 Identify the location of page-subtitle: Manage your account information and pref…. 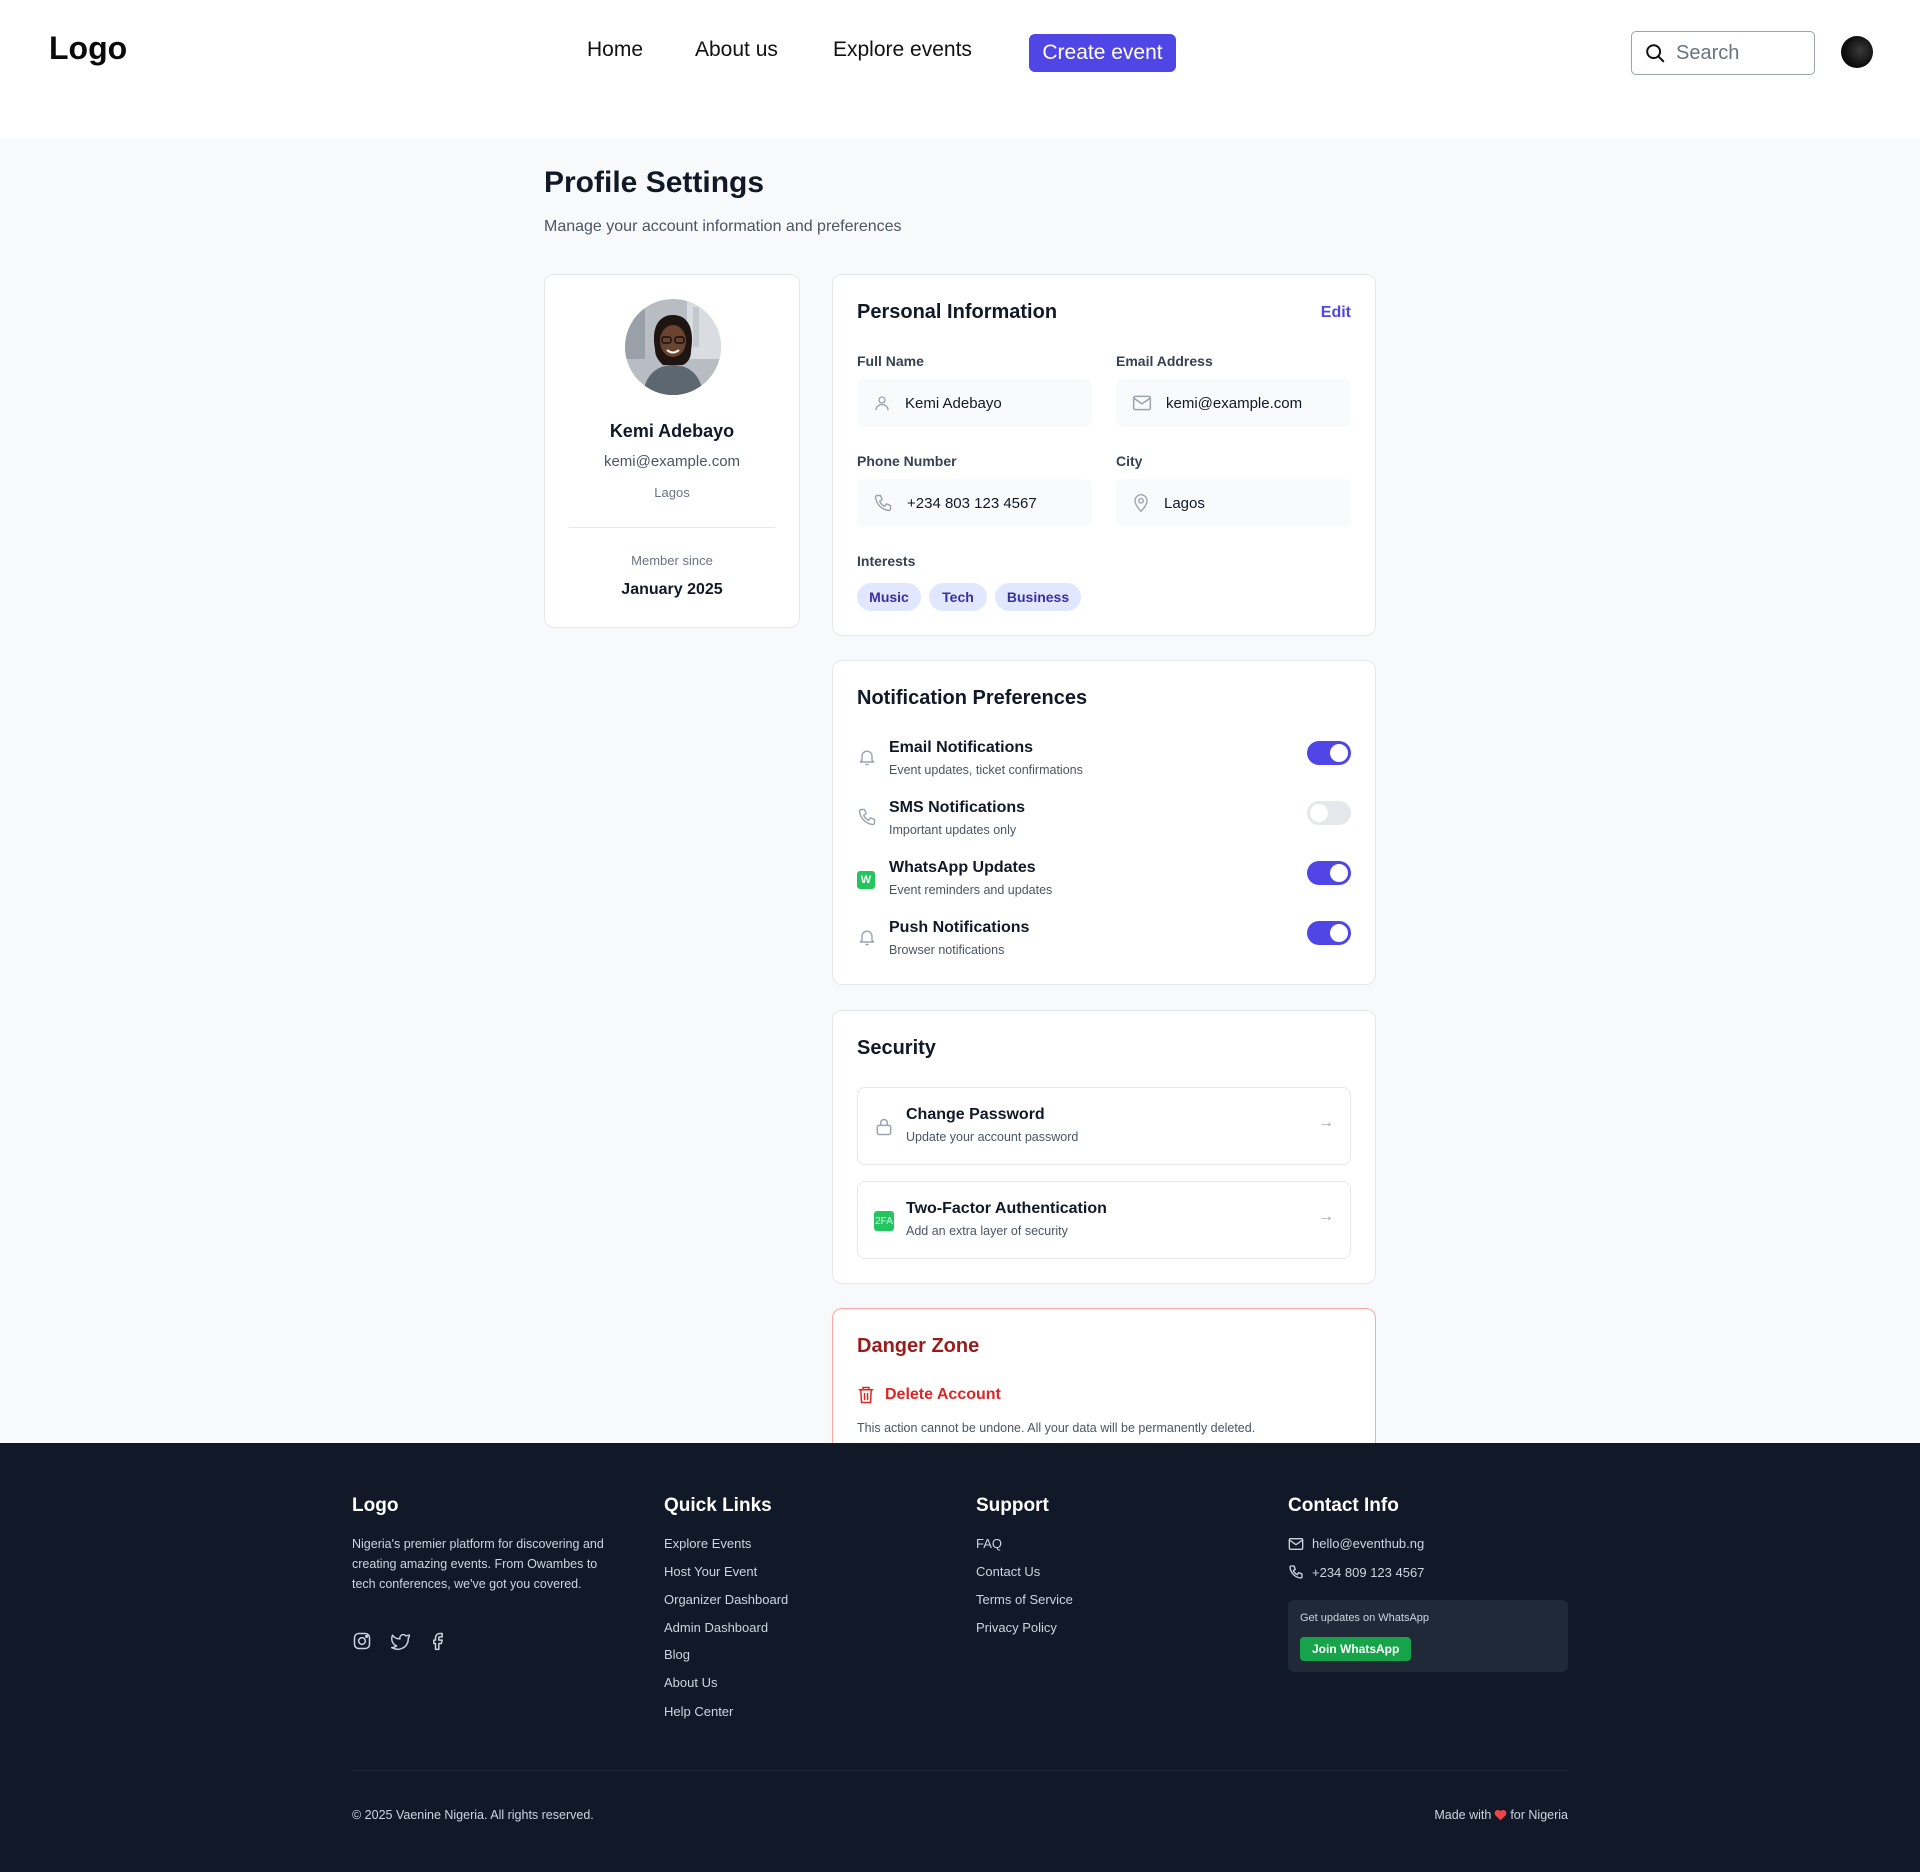
(723, 226).